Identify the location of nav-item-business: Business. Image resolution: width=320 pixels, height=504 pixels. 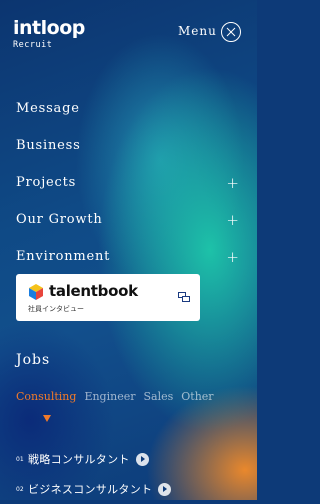
(128, 145).